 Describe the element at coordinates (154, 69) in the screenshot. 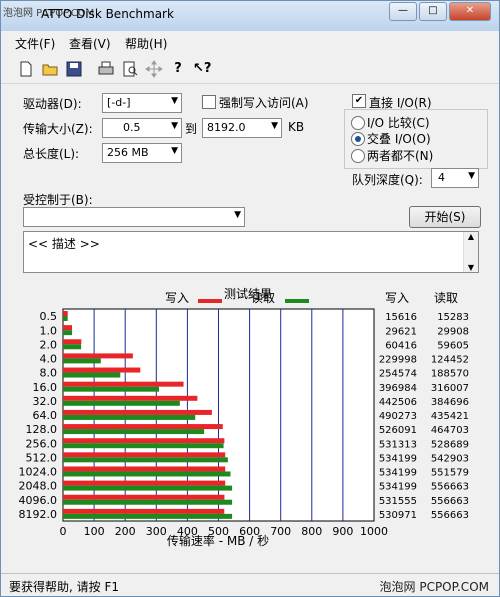

I see `move-icon` at that location.